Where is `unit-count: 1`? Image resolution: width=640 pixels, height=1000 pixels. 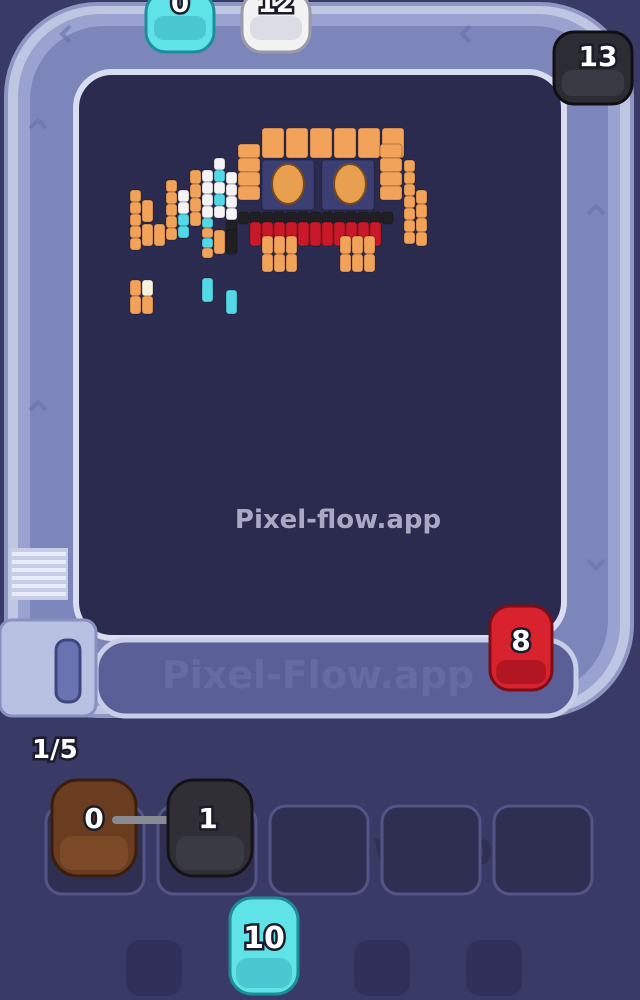 unit-count: 1 is located at coordinates (207, 818).